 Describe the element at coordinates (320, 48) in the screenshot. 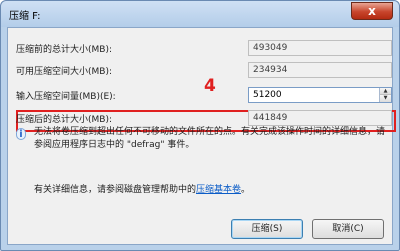

I see `total-size-before-value: 493049` at that location.